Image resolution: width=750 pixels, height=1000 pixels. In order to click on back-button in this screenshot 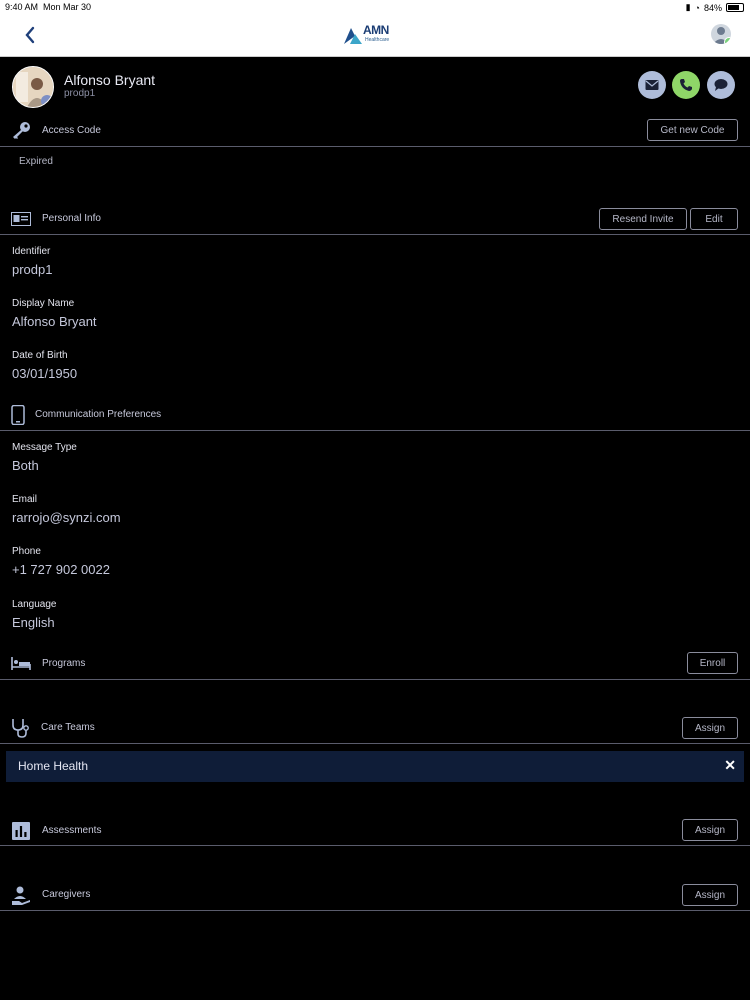, I will do `click(30, 35)`.